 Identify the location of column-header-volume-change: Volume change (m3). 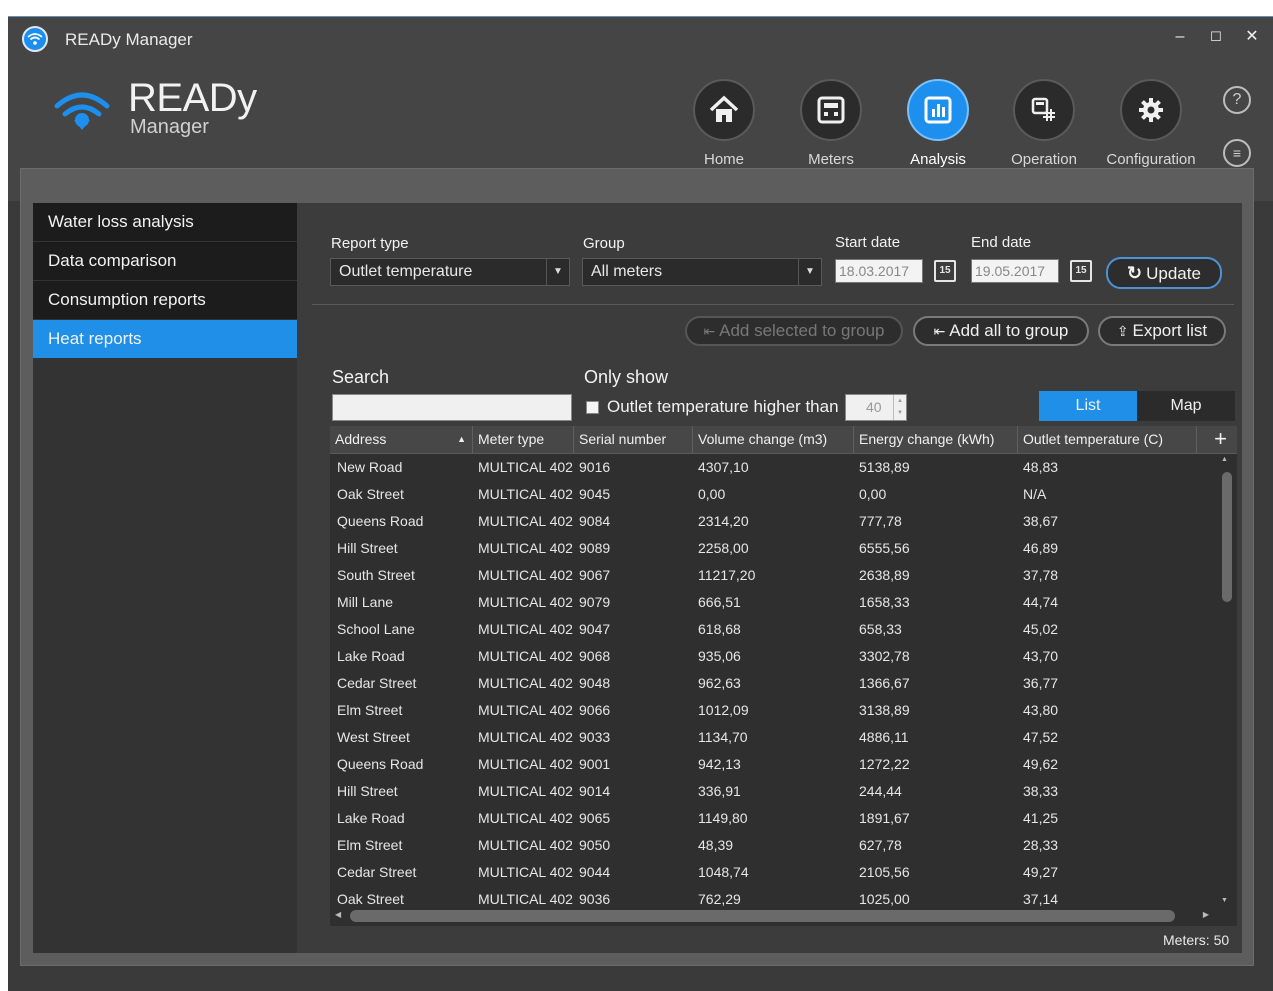
(773, 439).